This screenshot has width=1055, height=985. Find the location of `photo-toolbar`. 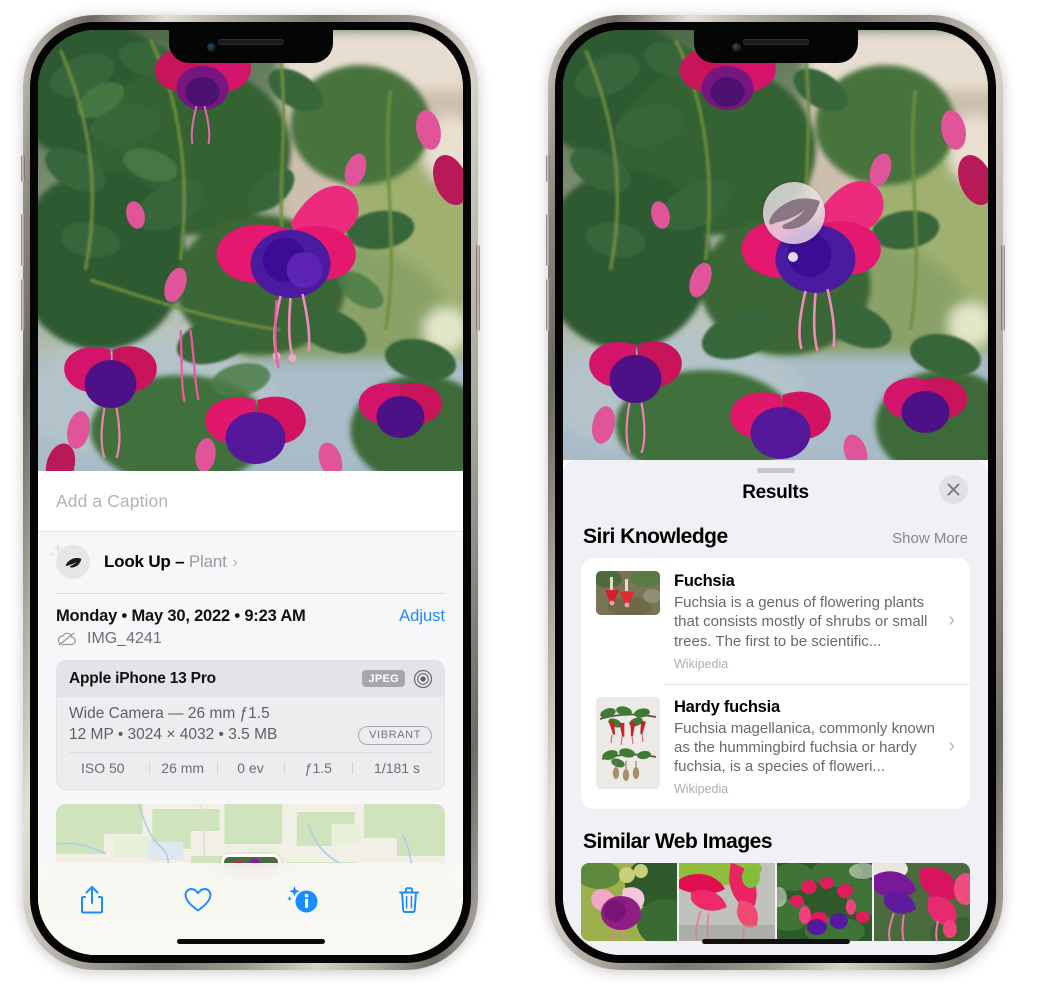

photo-toolbar is located at coordinates (250, 909).